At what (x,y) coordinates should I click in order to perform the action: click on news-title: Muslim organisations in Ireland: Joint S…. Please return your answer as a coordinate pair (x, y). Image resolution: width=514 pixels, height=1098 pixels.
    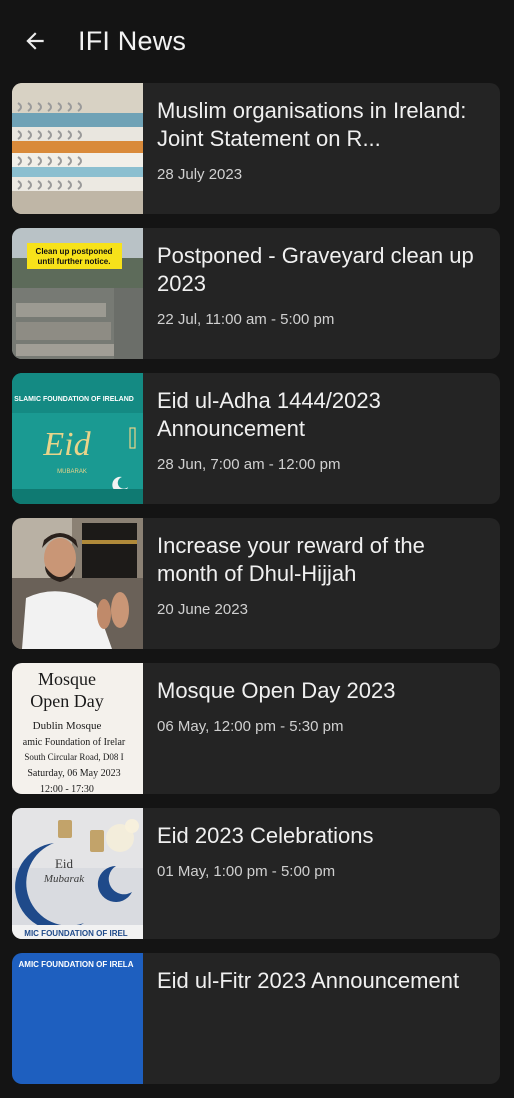
    Looking at the image, I should click on (312, 124).